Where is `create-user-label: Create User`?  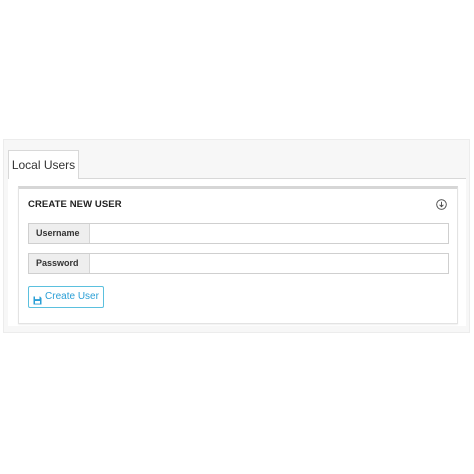
create-user-label: Create User is located at coordinates (72, 296).